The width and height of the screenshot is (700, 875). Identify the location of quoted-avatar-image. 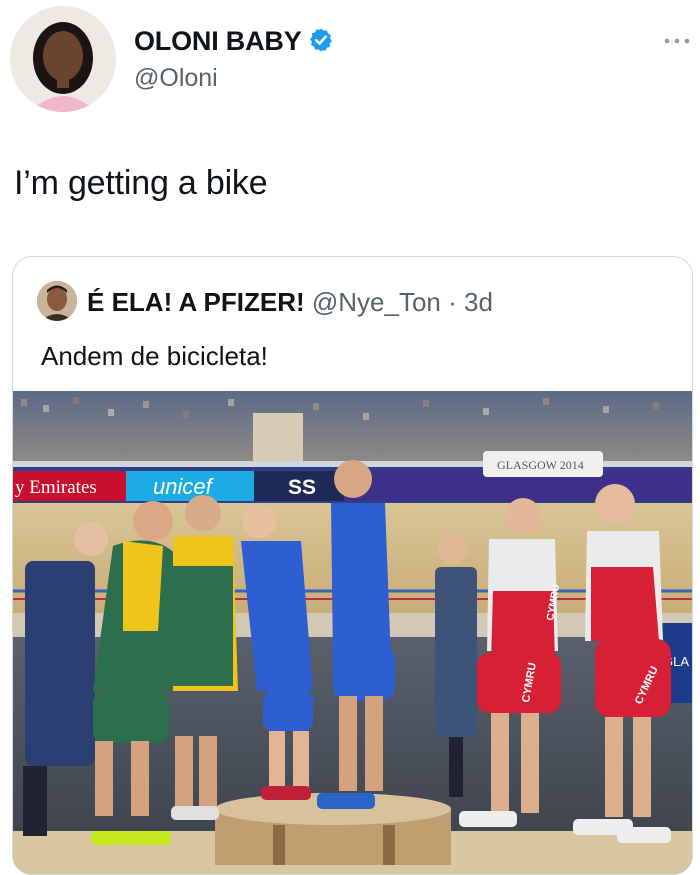
(57, 301).